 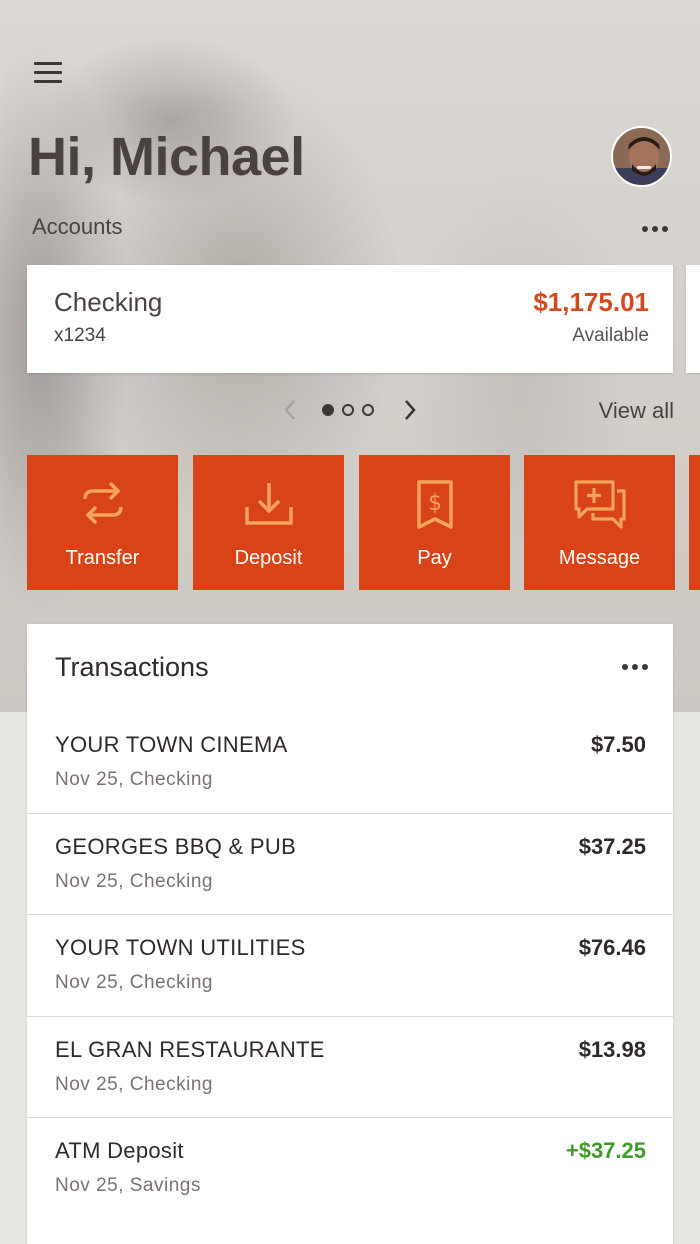 I want to click on transaction-merchant: ATM Deposit, so click(x=119, y=1150).